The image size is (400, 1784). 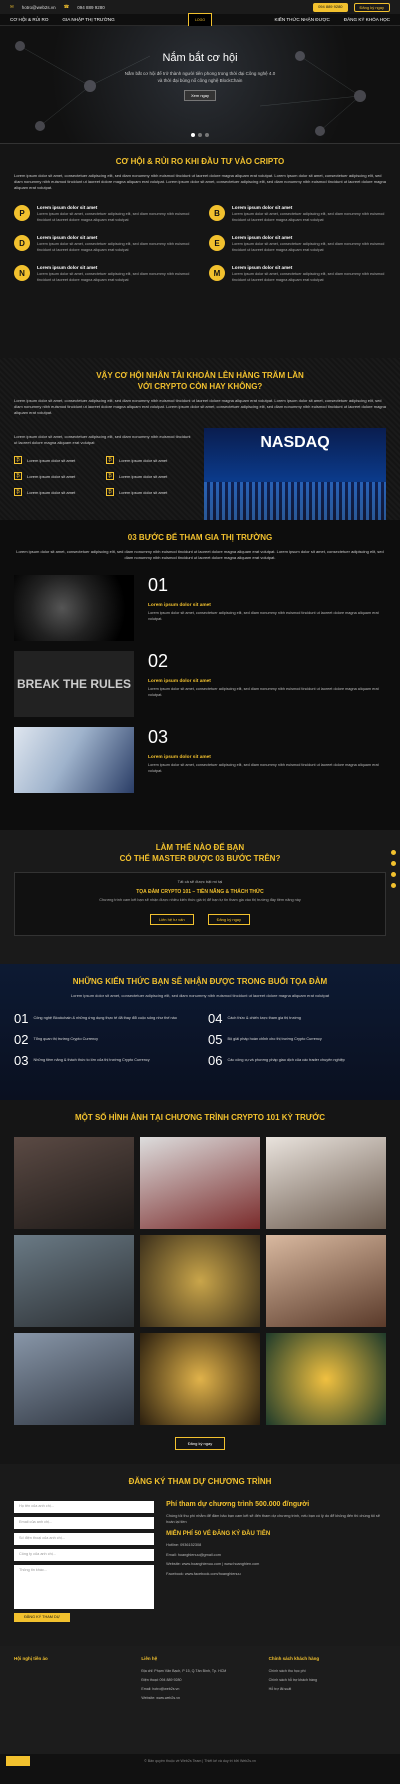 What do you see at coordinates (238, 1504) in the screenshot?
I see `fee-title: Phí tham dự chương trình 500.000 đ/người` at bounding box center [238, 1504].